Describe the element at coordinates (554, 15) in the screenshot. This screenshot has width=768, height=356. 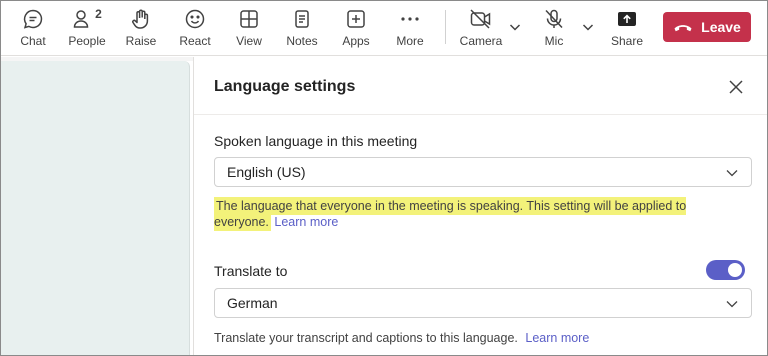
I see `mic-off-icon` at that location.